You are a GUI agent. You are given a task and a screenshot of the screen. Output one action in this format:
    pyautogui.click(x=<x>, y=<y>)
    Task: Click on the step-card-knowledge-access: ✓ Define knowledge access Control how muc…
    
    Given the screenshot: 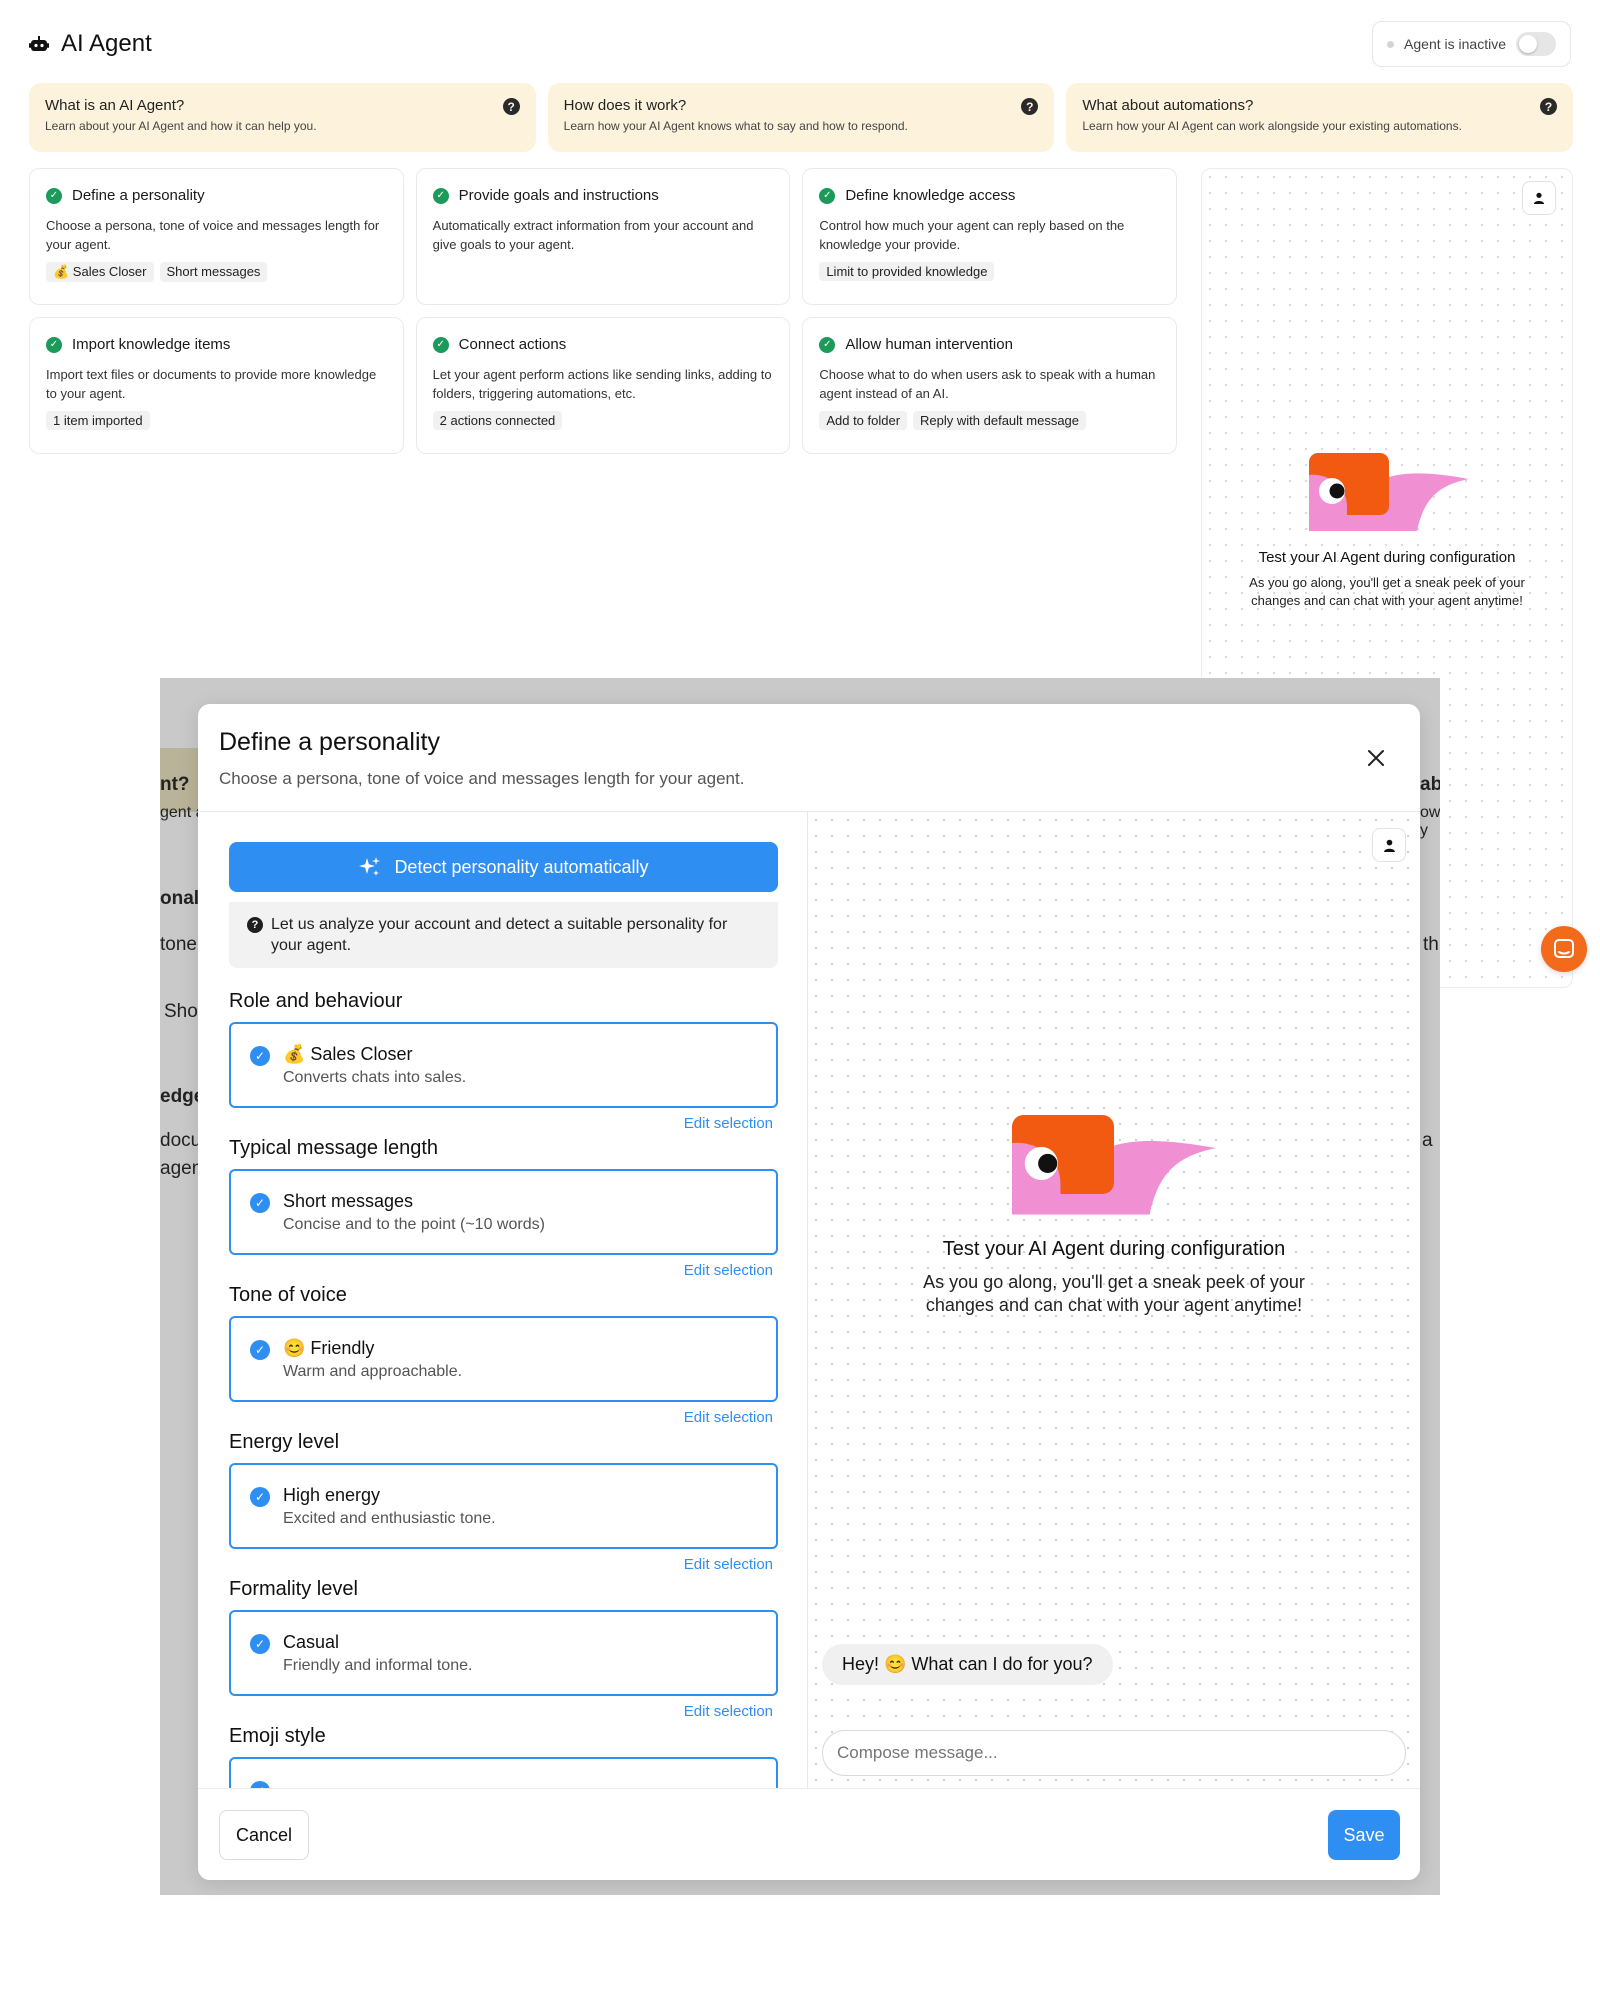 What is the action you would take?
    pyautogui.click(x=989, y=236)
    